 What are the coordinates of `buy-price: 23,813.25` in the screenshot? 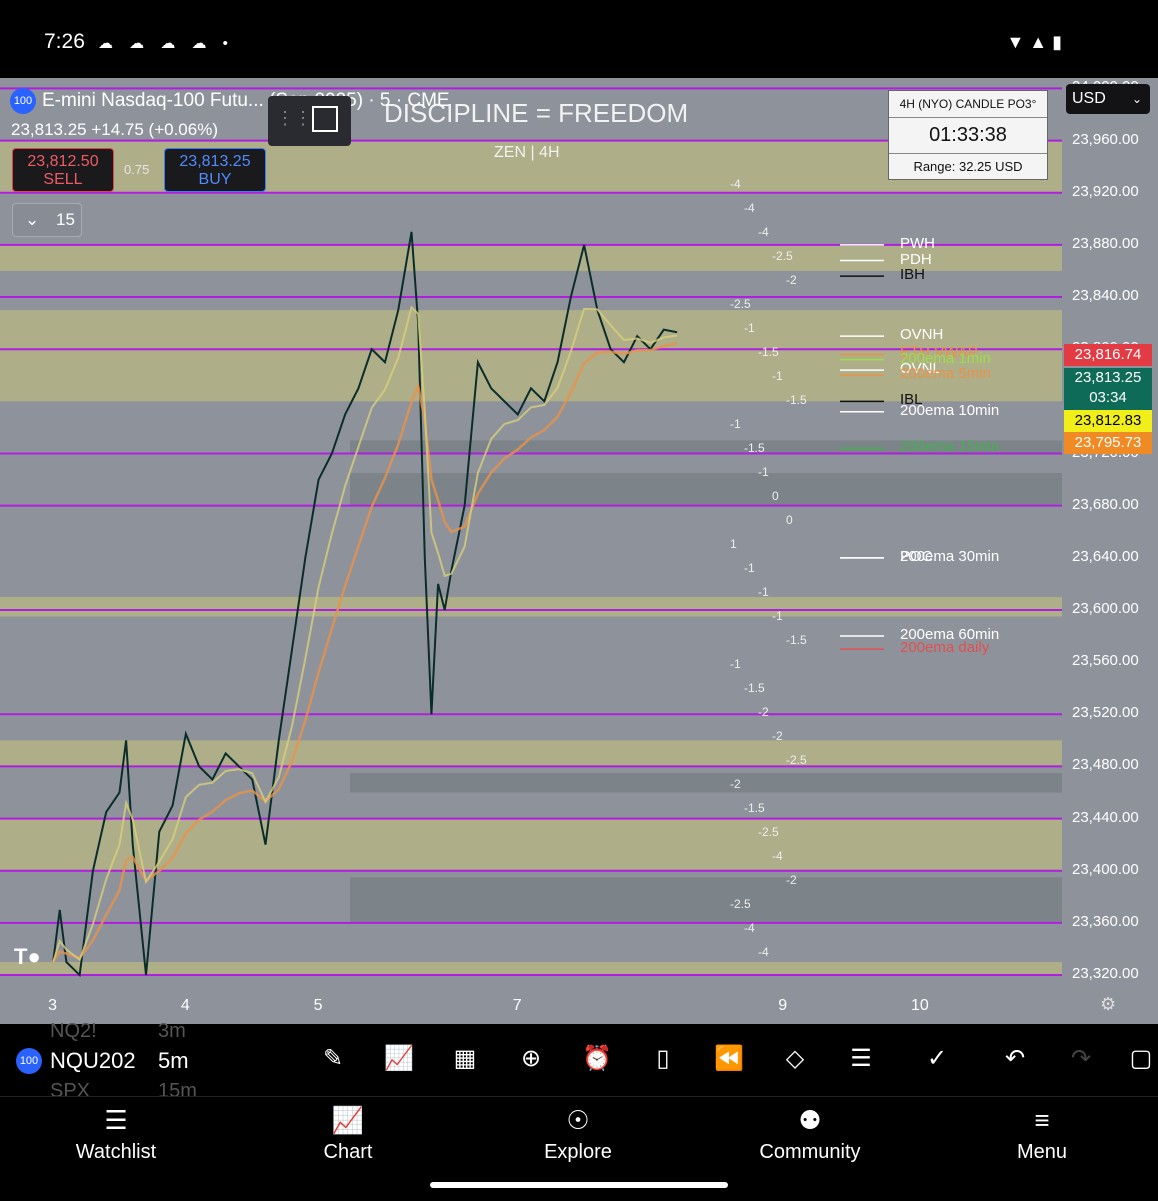 It's located at (215, 161).